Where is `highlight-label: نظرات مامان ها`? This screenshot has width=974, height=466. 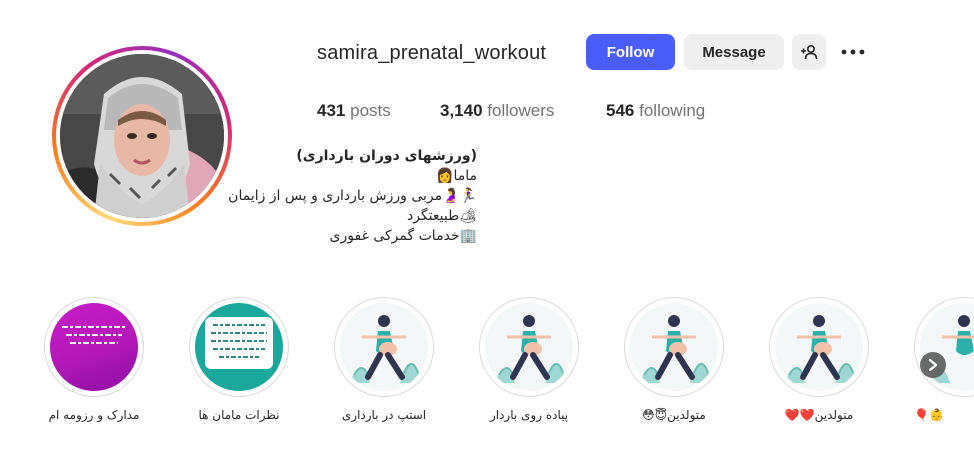 highlight-label: نظرات مامان ها is located at coordinates (239, 415).